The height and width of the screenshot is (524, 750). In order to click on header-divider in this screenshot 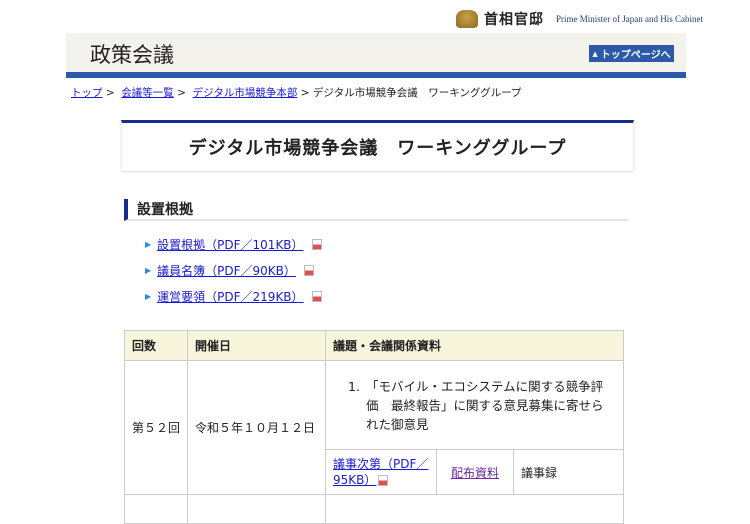, I will do `click(376, 75)`.